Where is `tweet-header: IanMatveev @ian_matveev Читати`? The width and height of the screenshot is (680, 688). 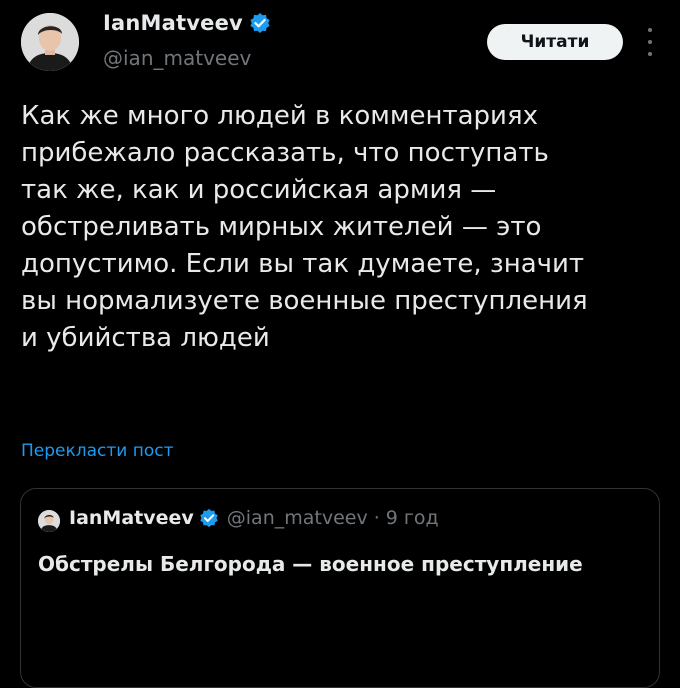 tweet-header: IanMatveev @ian_matveev Читати is located at coordinates (340, 48).